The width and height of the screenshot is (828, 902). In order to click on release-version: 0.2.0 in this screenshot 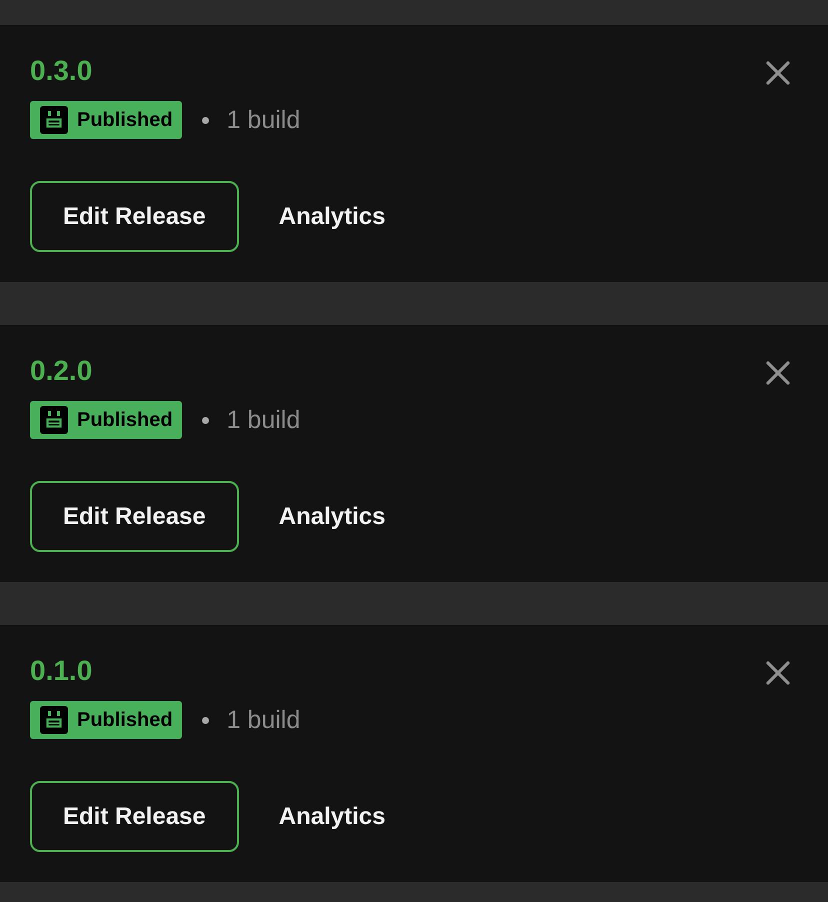, I will do `click(61, 371)`.